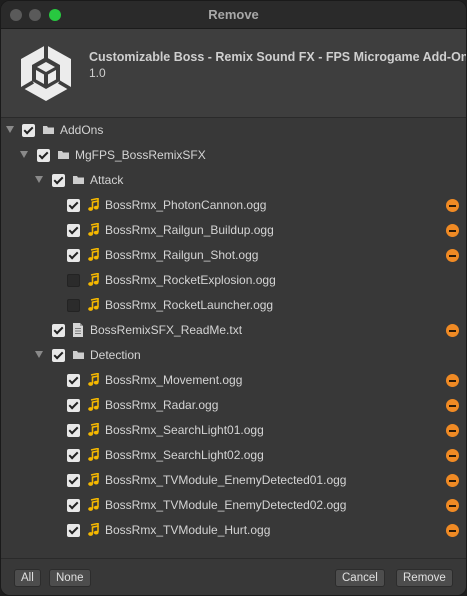 The image size is (467, 596). What do you see at coordinates (233, 155) in the screenshot?
I see `tree-item-mgfps-bossremixsfx: MgFPS_BossRemixSFX` at bounding box center [233, 155].